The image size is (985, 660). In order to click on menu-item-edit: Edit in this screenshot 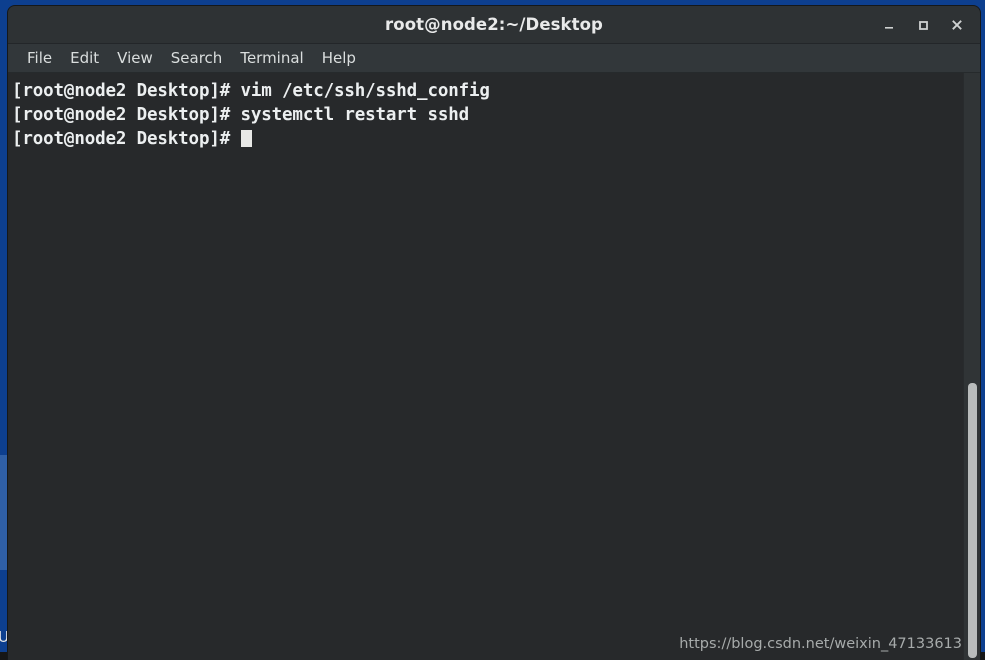, I will do `click(84, 58)`.